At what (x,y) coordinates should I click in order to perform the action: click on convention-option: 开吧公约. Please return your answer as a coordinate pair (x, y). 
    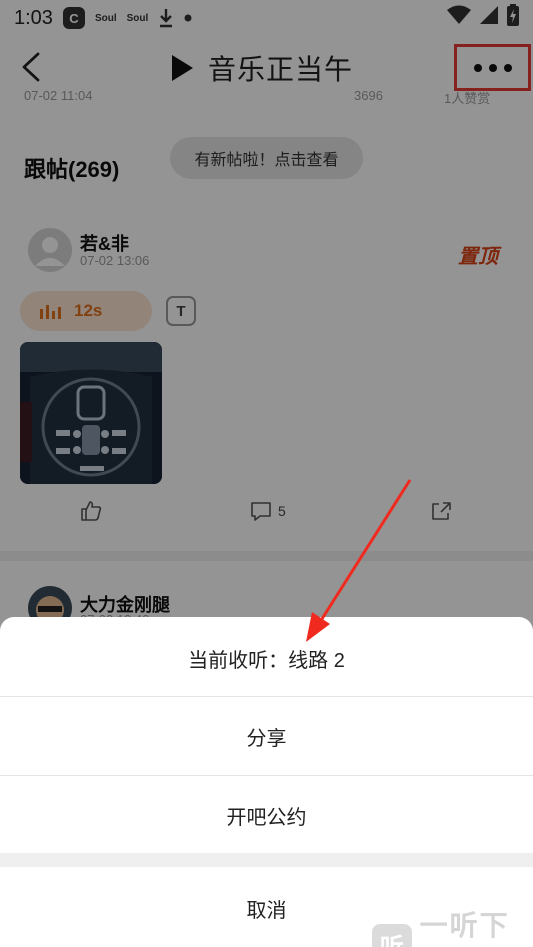
    Looking at the image, I should click on (266, 815).